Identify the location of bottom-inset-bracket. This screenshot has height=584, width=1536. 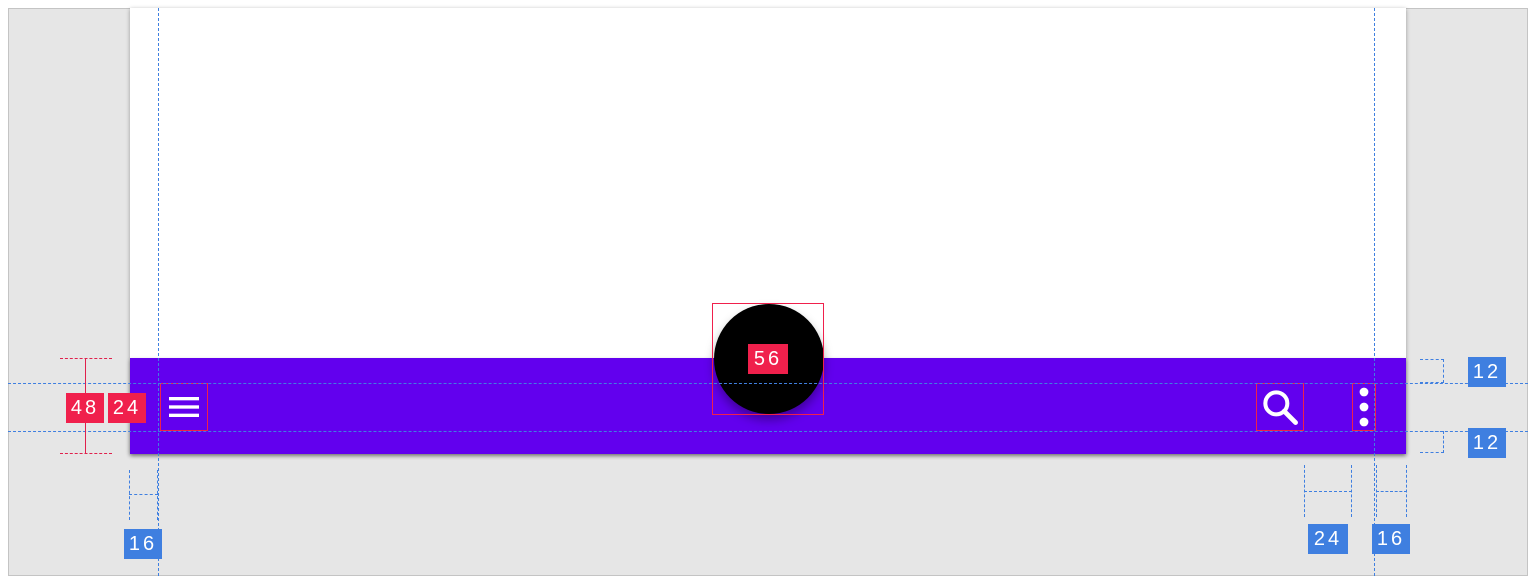
(1432, 442).